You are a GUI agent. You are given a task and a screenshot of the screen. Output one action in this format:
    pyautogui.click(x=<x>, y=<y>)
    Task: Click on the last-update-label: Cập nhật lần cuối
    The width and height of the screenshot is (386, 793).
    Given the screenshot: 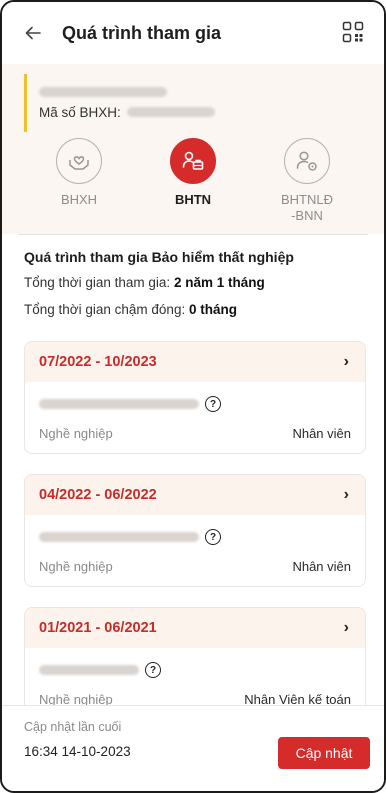 What is the action you would take?
    pyautogui.click(x=73, y=727)
    